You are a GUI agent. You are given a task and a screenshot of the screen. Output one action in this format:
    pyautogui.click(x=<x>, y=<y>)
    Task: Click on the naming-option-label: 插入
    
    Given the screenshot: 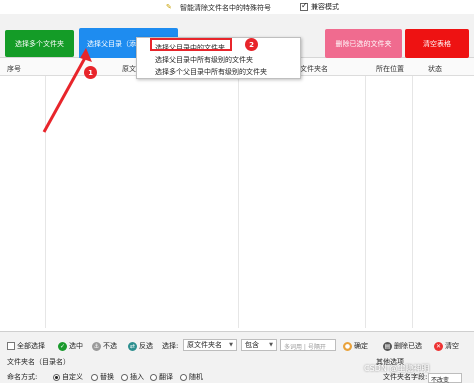 What is the action you would take?
    pyautogui.click(x=137, y=377)
    